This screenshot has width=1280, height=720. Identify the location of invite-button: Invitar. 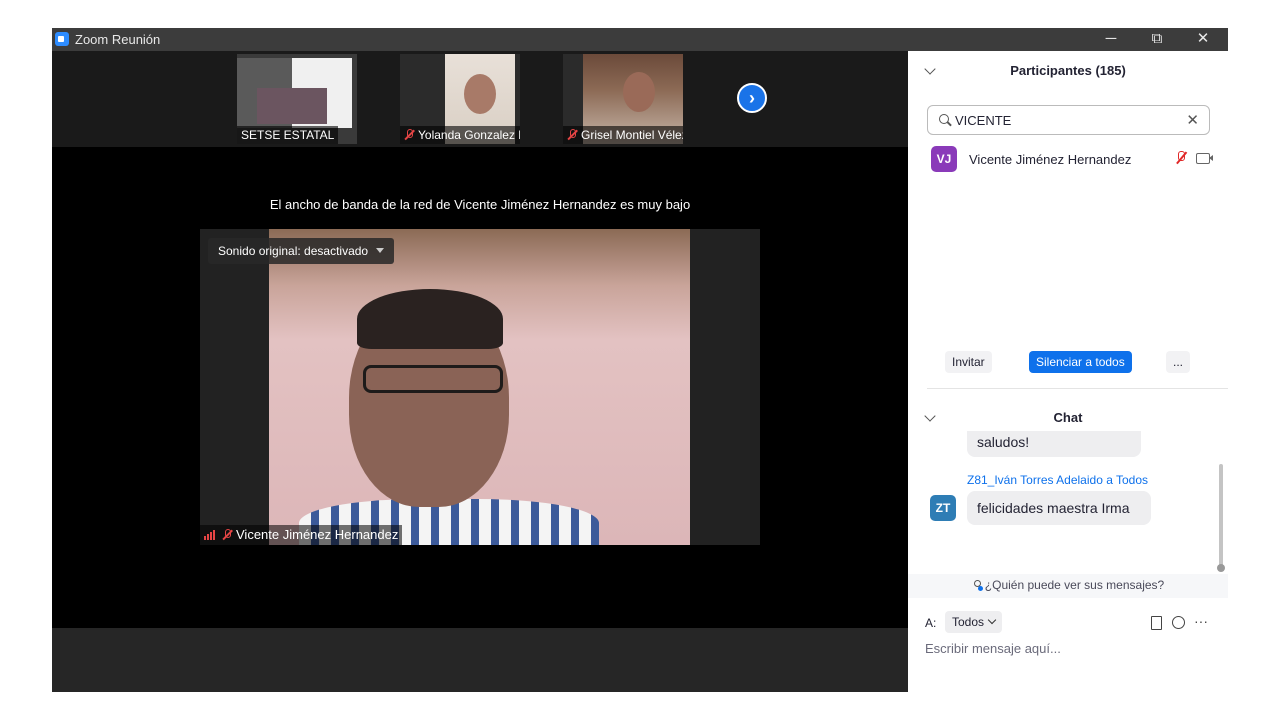
(968, 362).